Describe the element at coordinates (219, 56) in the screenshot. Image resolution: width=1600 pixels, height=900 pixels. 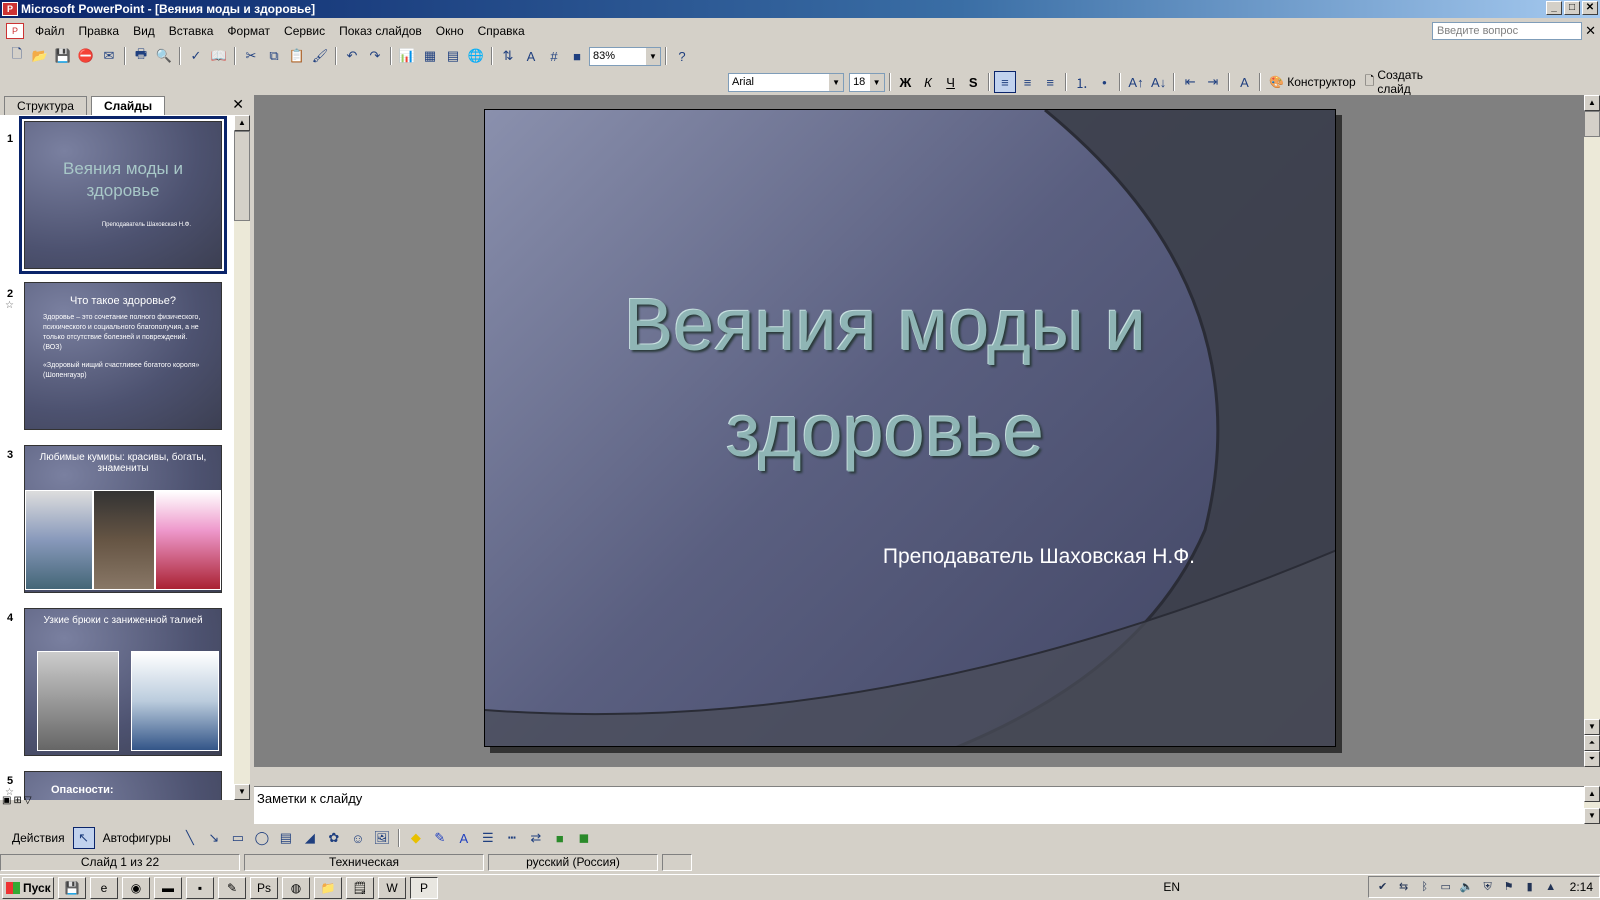
I see `research-icon: 📖` at that location.